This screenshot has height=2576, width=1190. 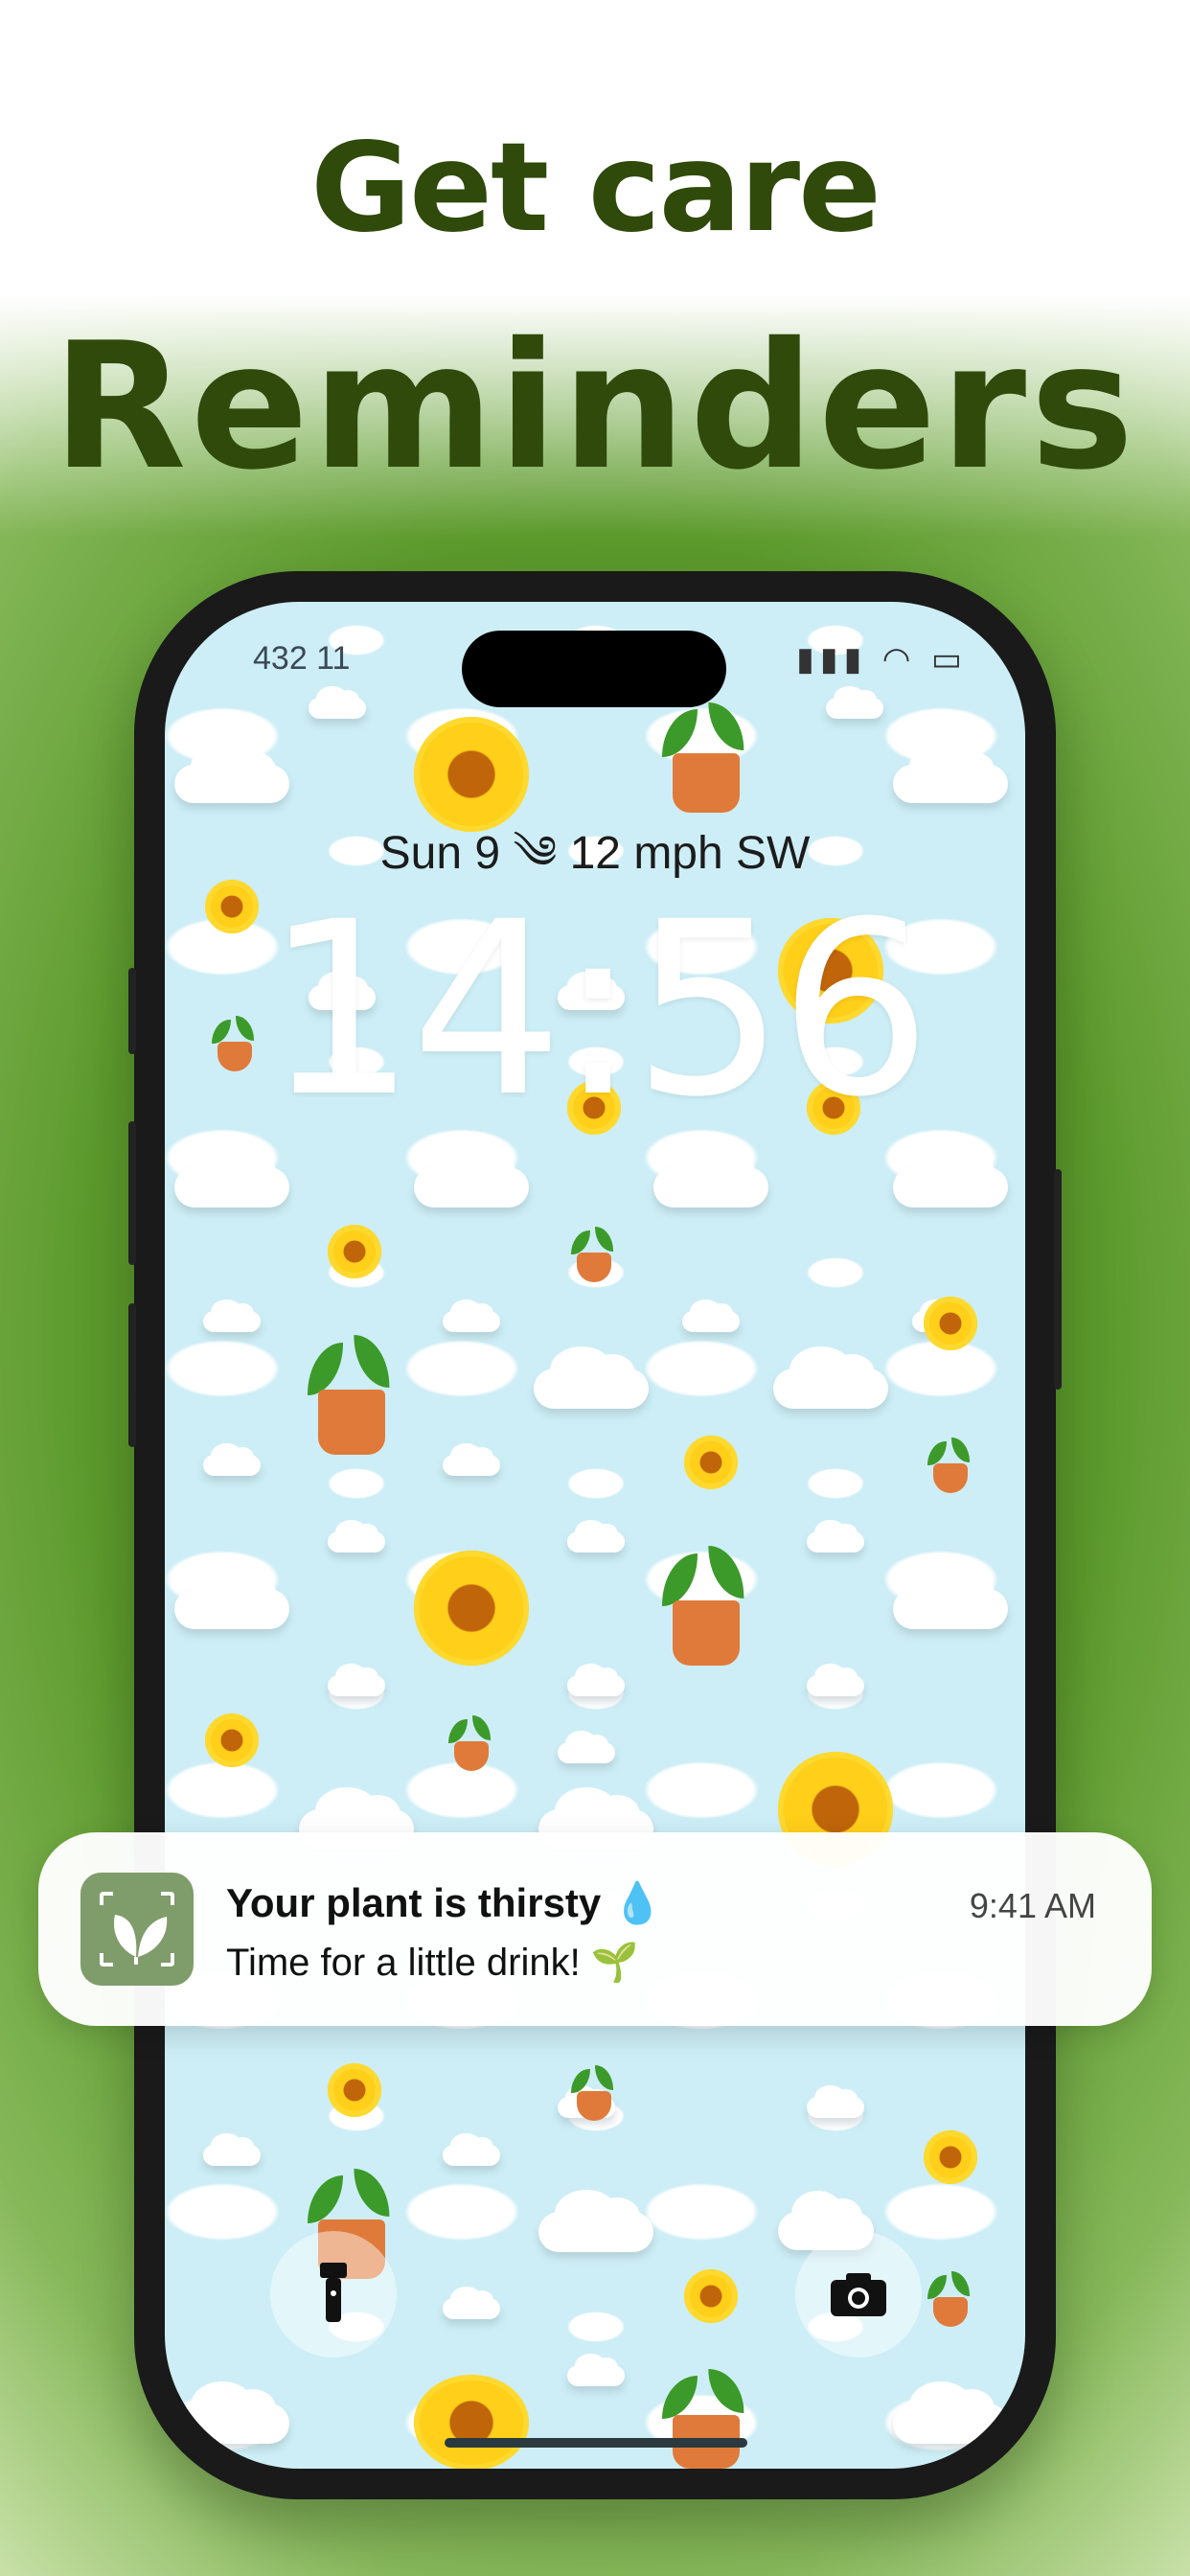 I want to click on status-bar-icons: ▮▮▮ ◠ ▭, so click(x=882, y=659).